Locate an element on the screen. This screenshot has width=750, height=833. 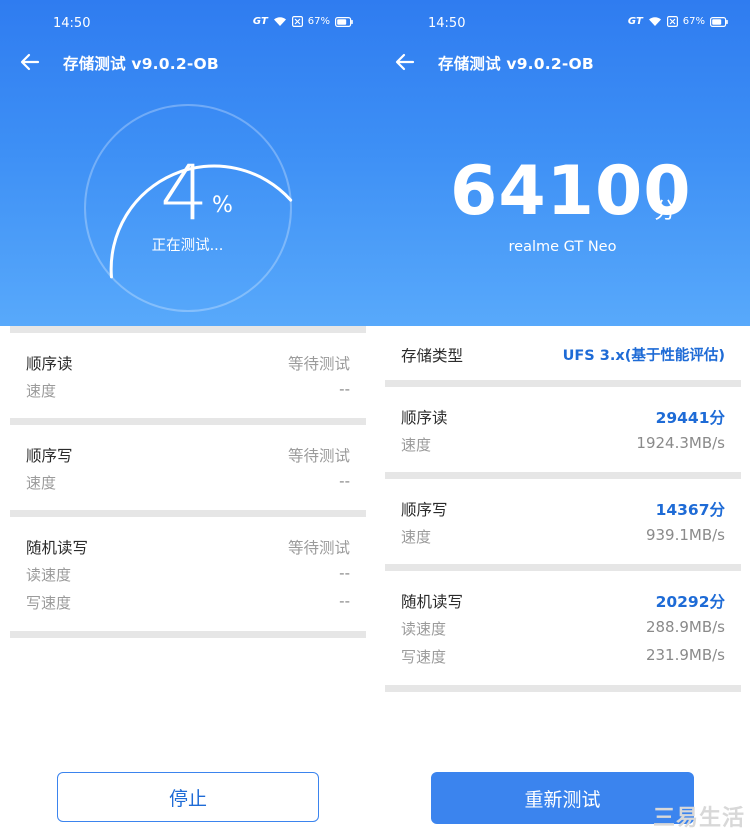
seq-write-status: 等待测试 is located at coordinates (318, 456).